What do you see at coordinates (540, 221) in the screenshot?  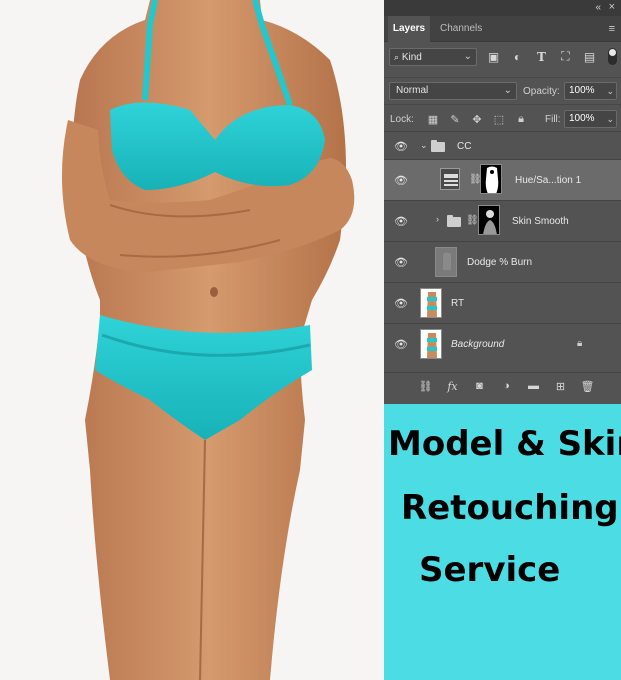 I see `layer-name: Skin Smooth` at bounding box center [540, 221].